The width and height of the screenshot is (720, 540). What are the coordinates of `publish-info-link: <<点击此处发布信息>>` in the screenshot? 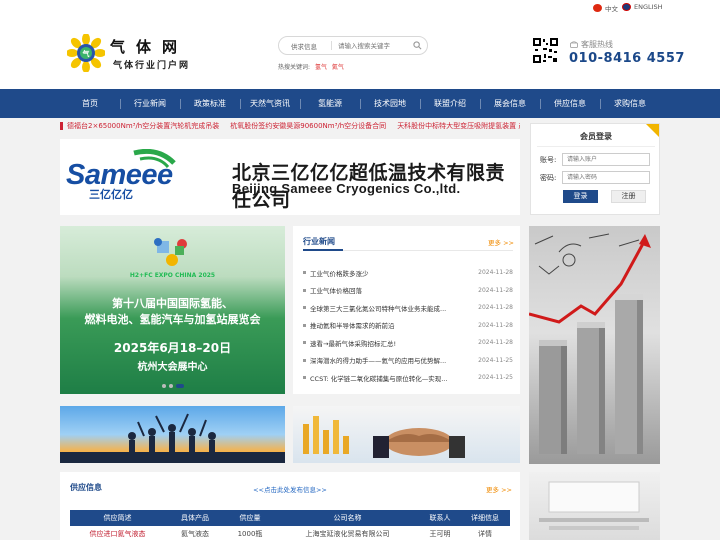 It's located at (290, 489).